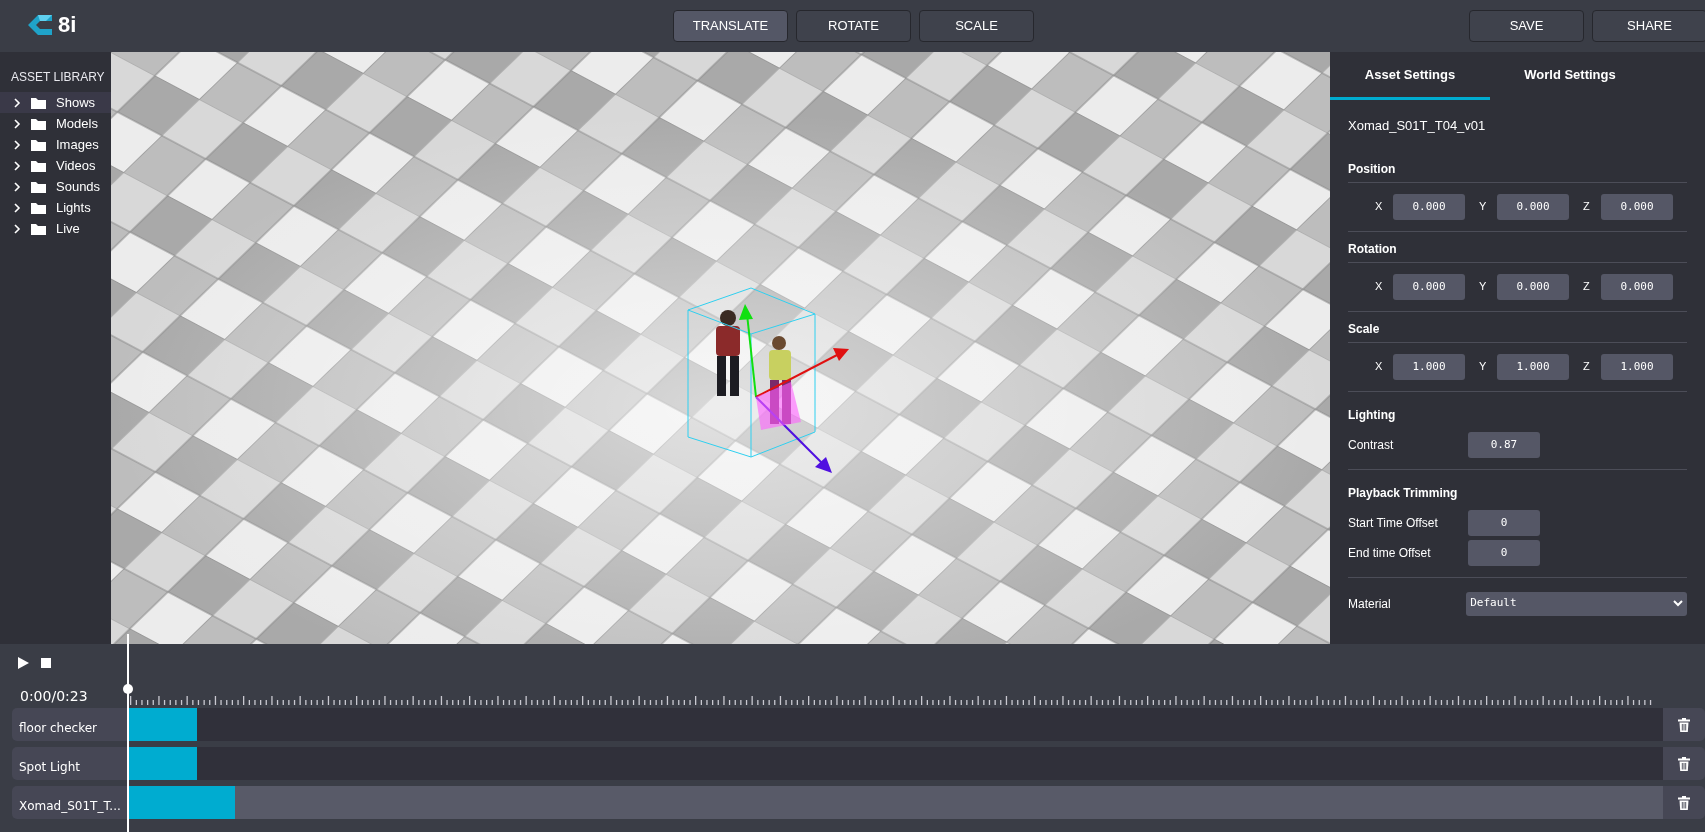  I want to click on settings-tab: World Settings, so click(1570, 76).